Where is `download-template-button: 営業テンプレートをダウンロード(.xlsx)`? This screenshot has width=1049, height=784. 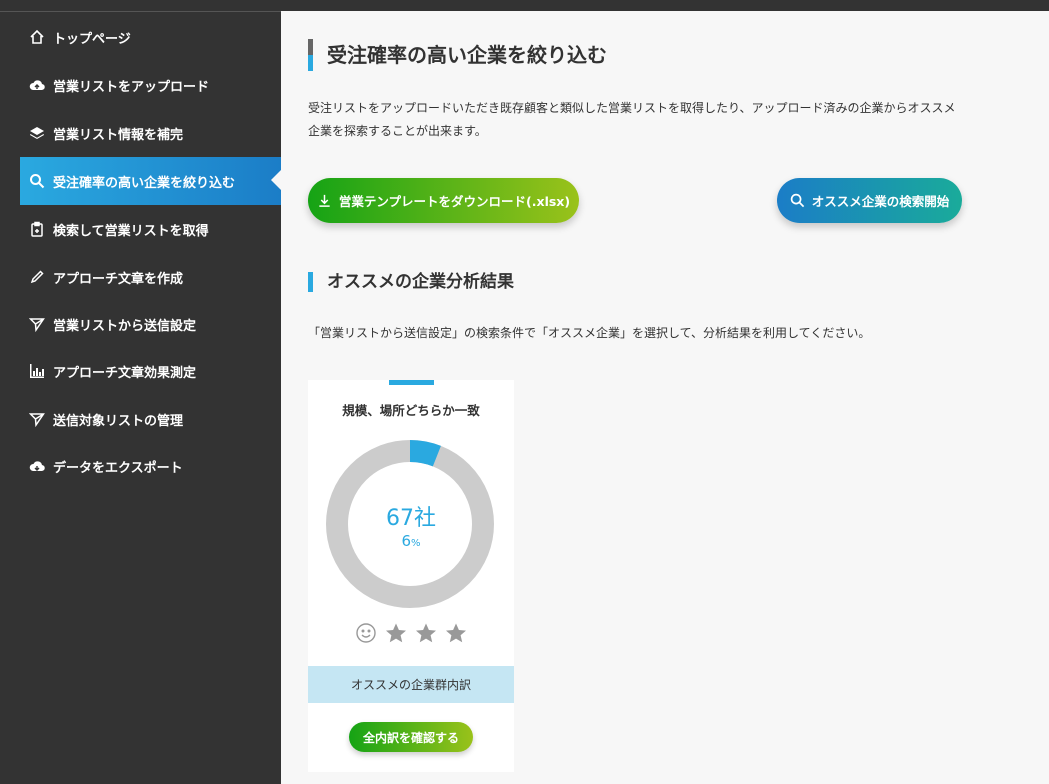
download-template-button: 営業テンプレートをダウンロード(.xlsx) is located at coordinates (443, 200).